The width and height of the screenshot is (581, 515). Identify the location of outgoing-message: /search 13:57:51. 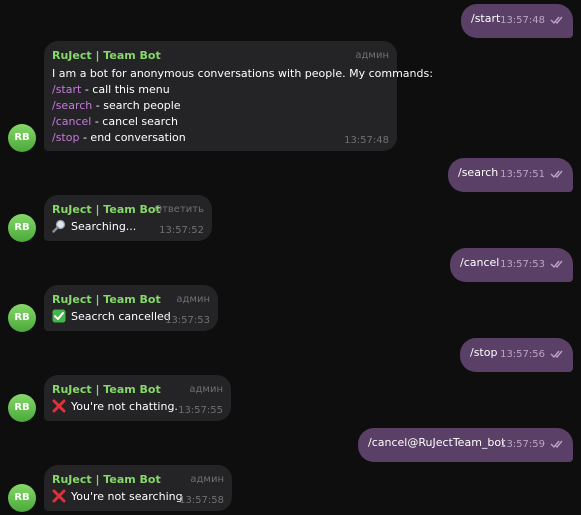
(510, 175).